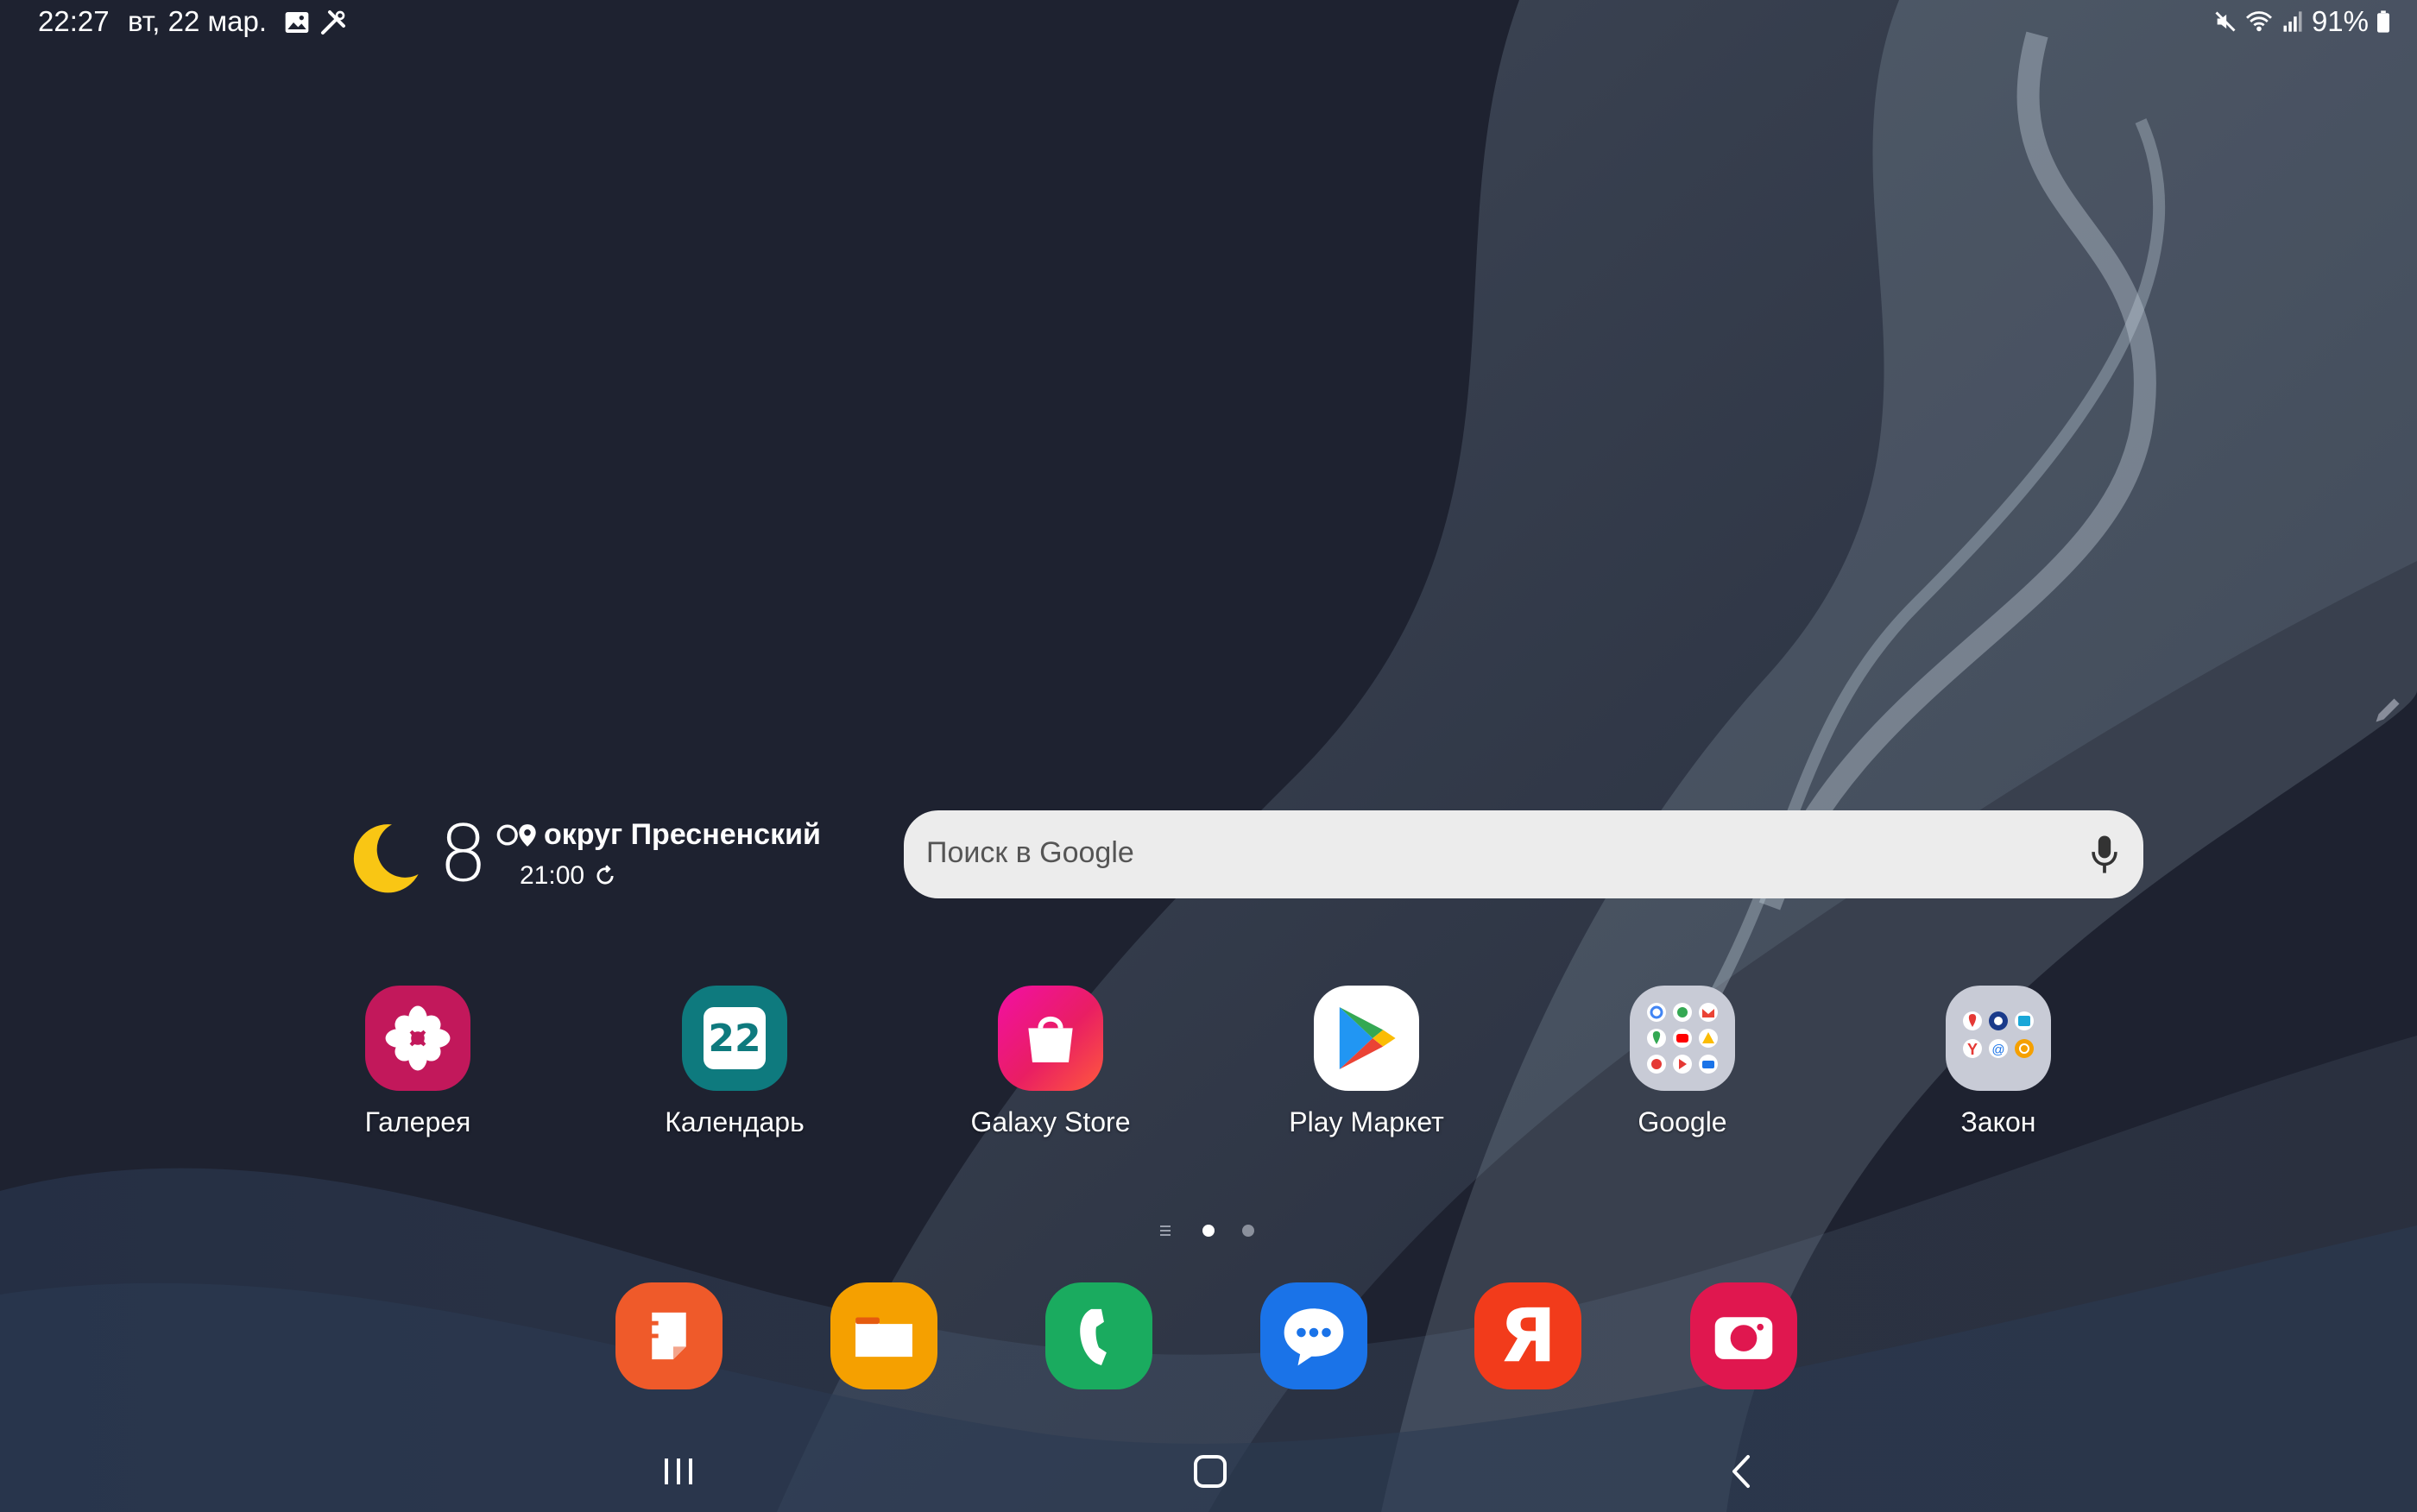 Image resolution: width=2417 pixels, height=1512 pixels. What do you see at coordinates (1972, 1049) in the screenshot?
I see `svg-text: Y` at bounding box center [1972, 1049].